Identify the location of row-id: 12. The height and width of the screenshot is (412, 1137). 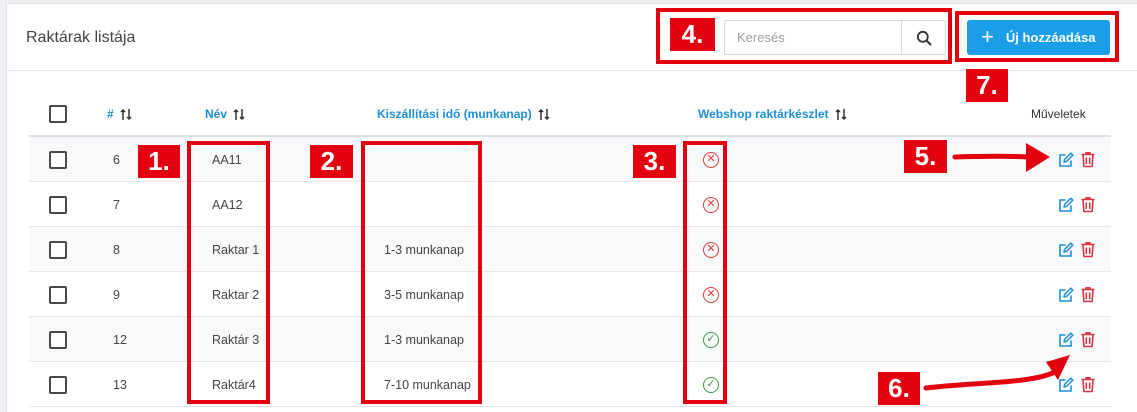
(120, 339).